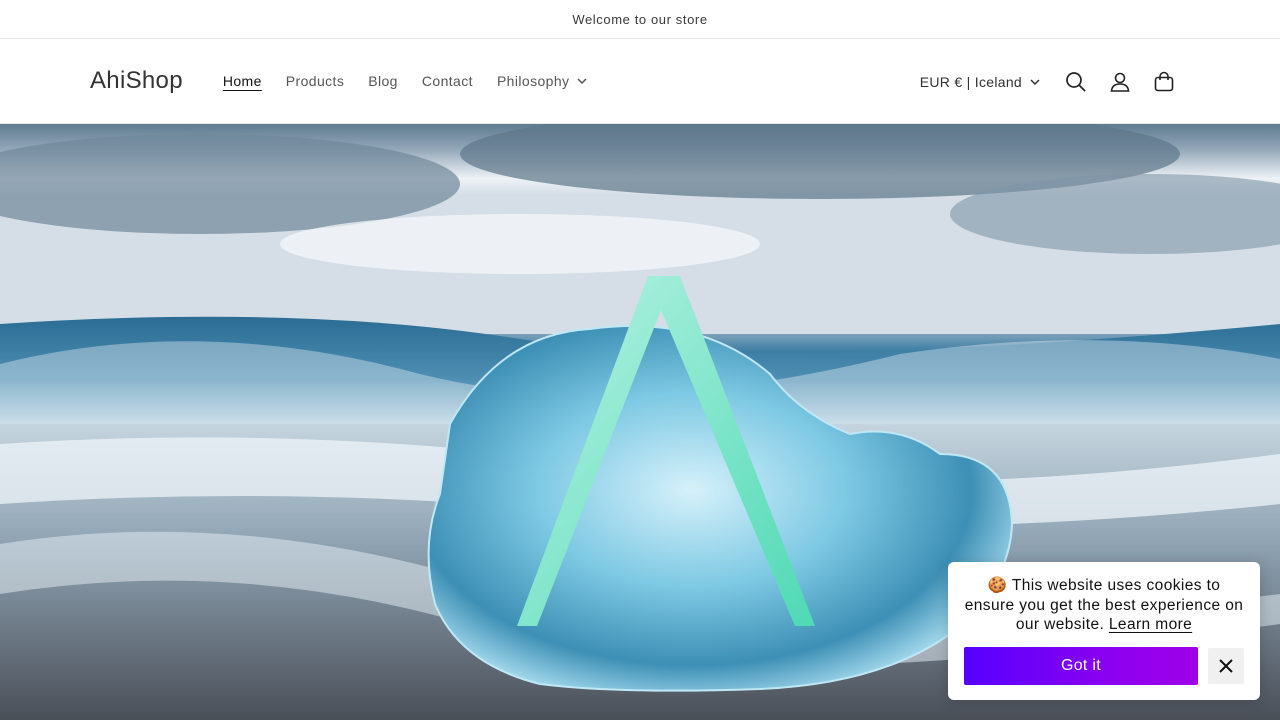  I want to click on nav-blog: Blog, so click(383, 81).